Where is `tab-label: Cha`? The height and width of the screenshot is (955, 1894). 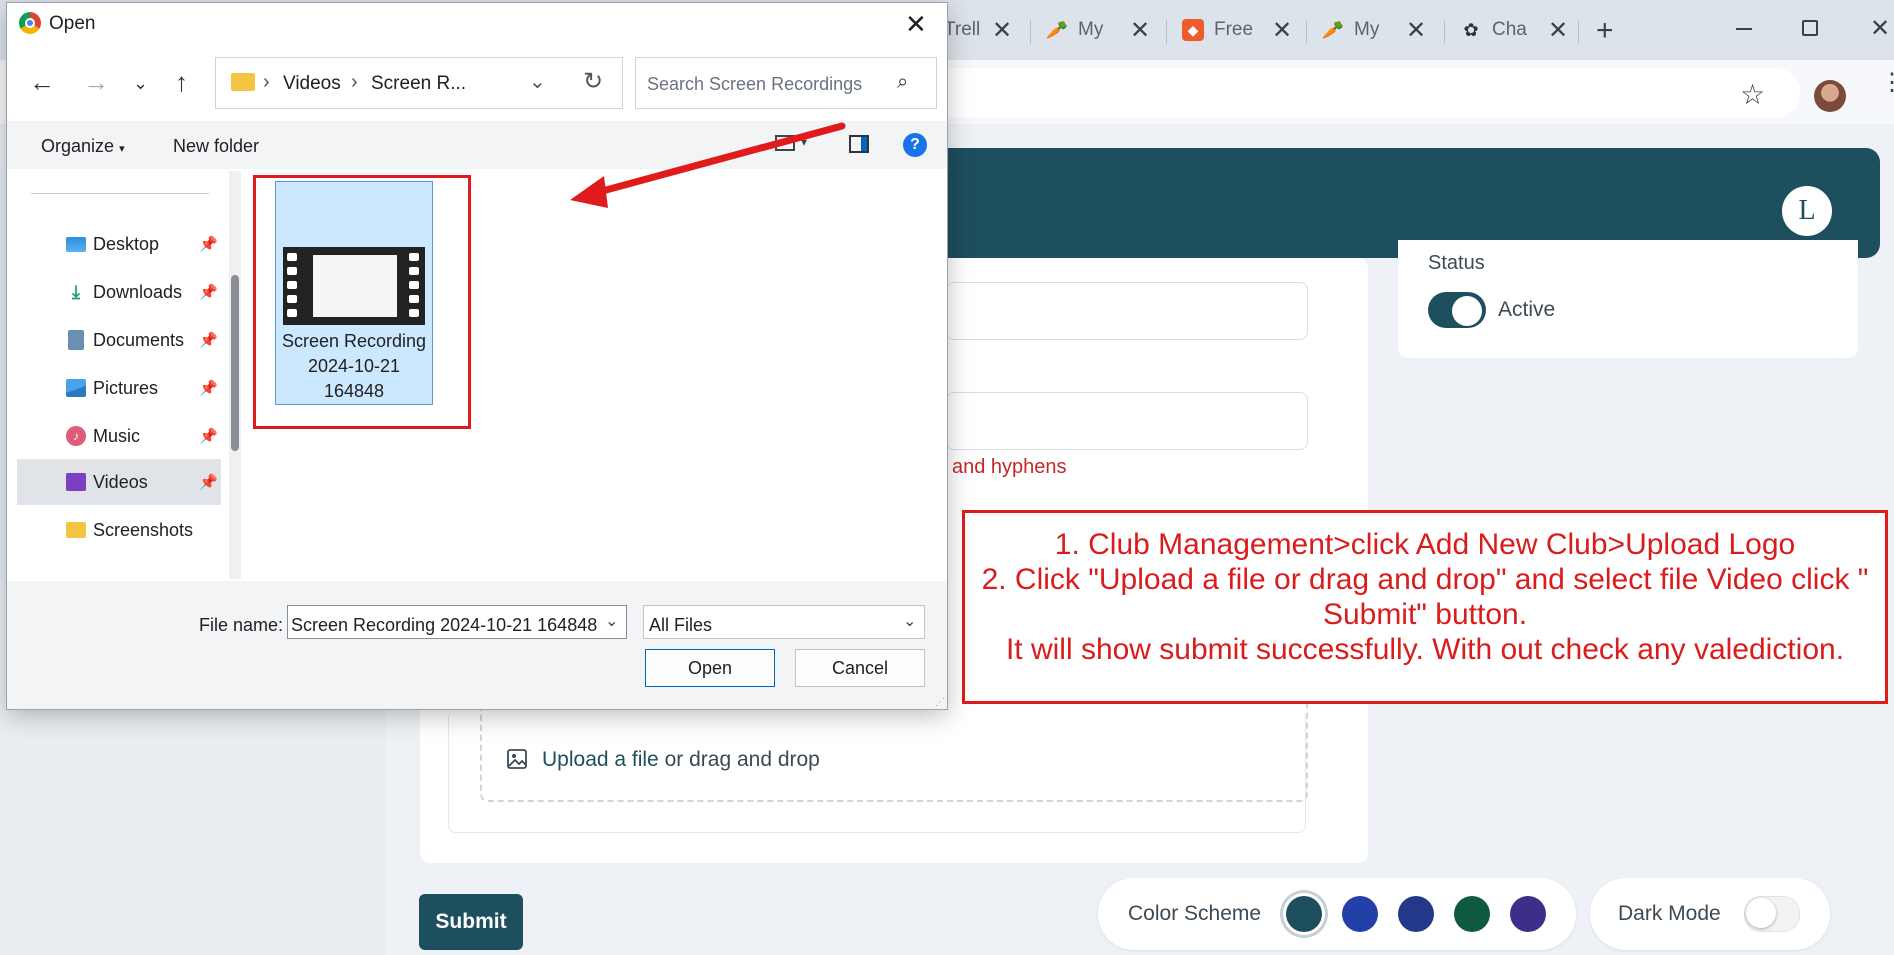 tab-label: Cha is located at coordinates (1509, 29).